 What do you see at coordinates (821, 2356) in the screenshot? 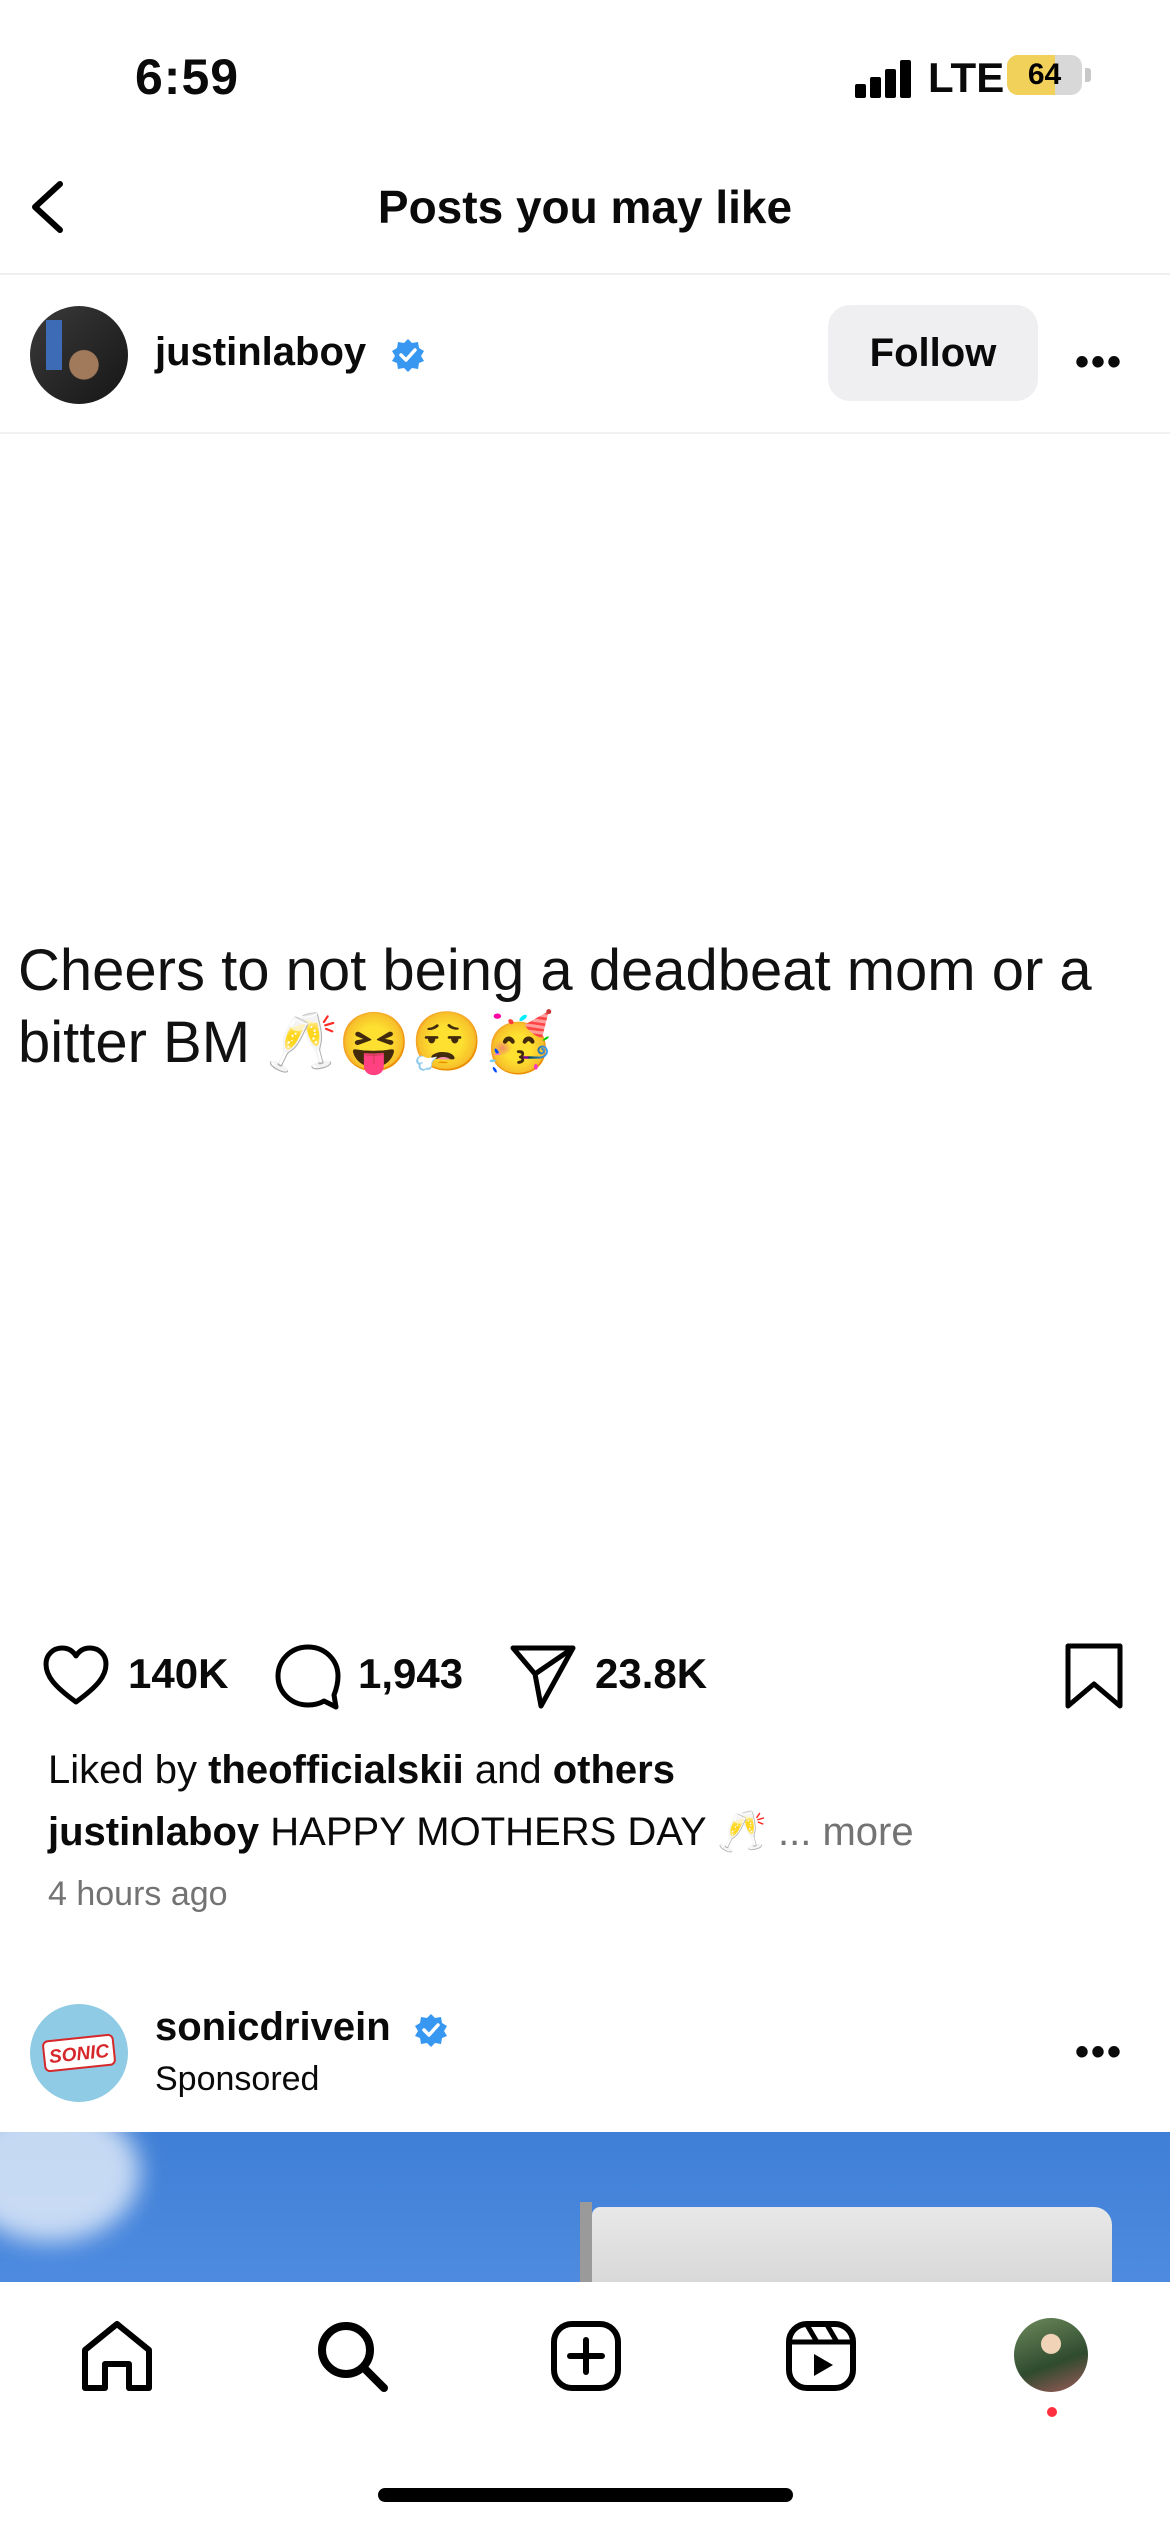
I see `reels-icon` at bounding box center [821, 2356].